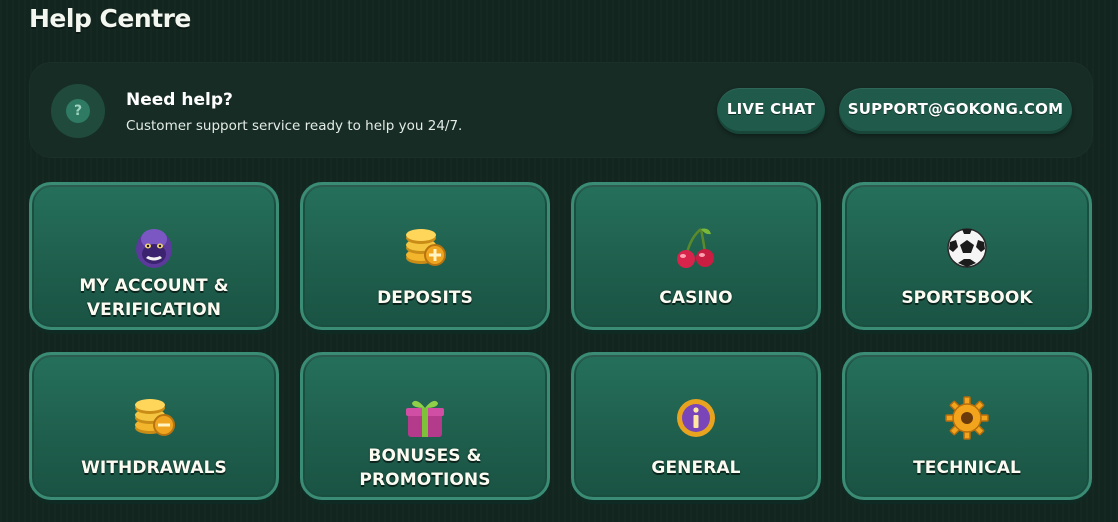  I want to click on category-card-casino: CASINO, so click(696, 256).